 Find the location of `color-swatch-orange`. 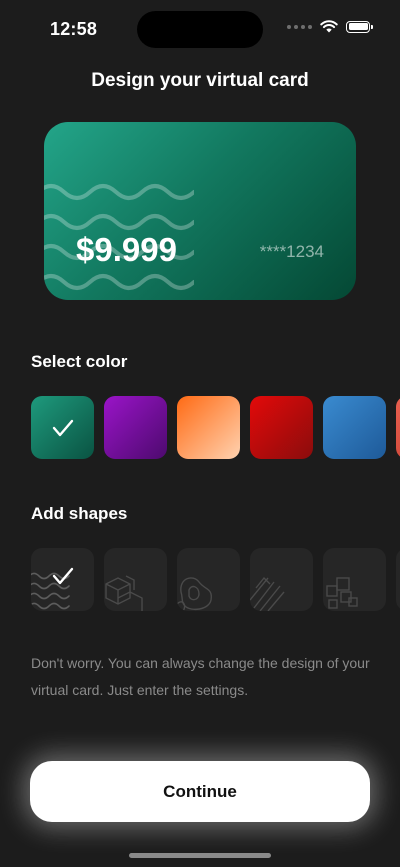

color-swatch-orange is located at coordinates (208, 427).